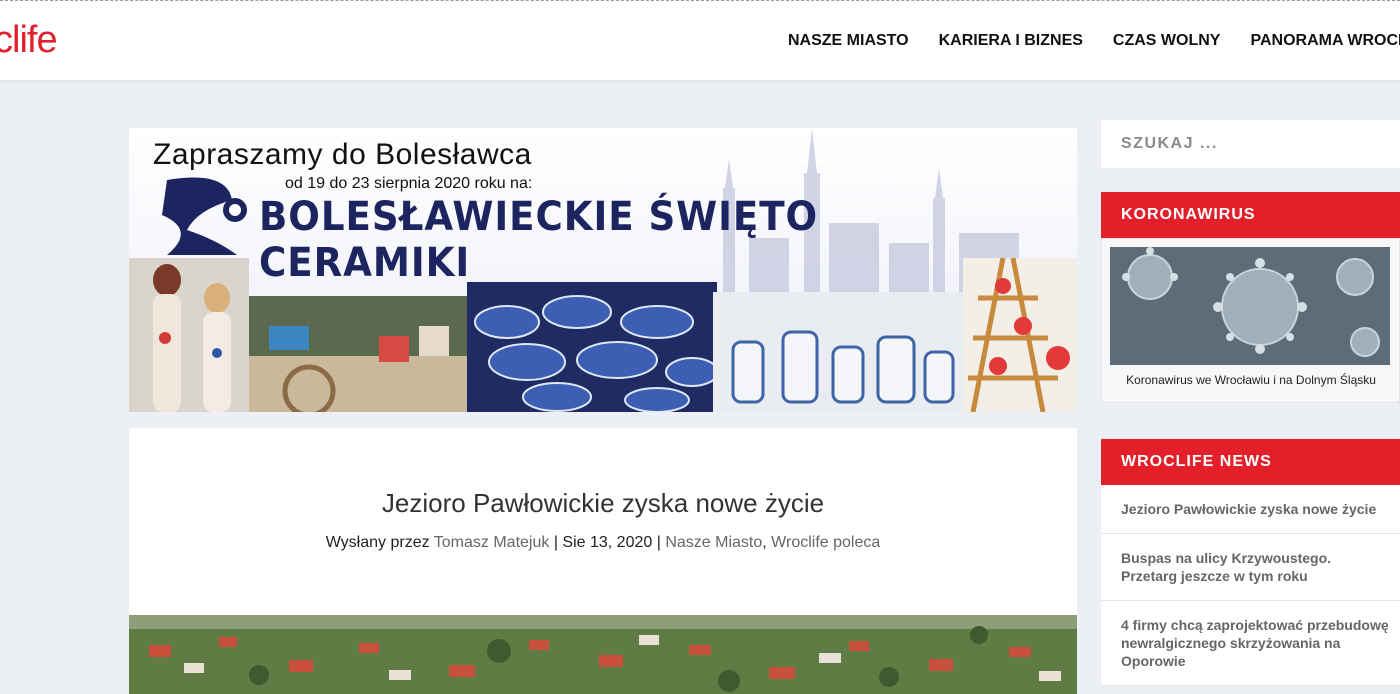 The width and height of the screenshot is (1400, 694). I want to click on category-link-nasze-miasto: Nasze Miasto, so click(713, 542).